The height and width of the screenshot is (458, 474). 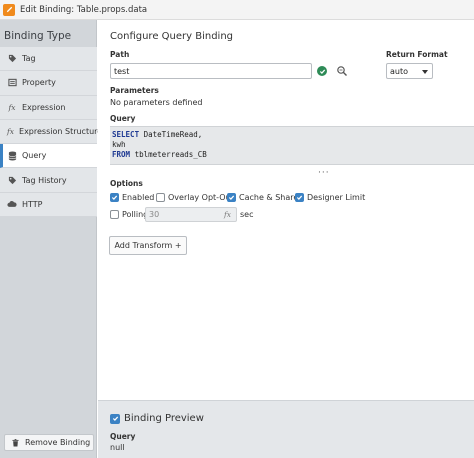 I want to click on overlay-opt-out-checkbox, so click(x=160, y=197).